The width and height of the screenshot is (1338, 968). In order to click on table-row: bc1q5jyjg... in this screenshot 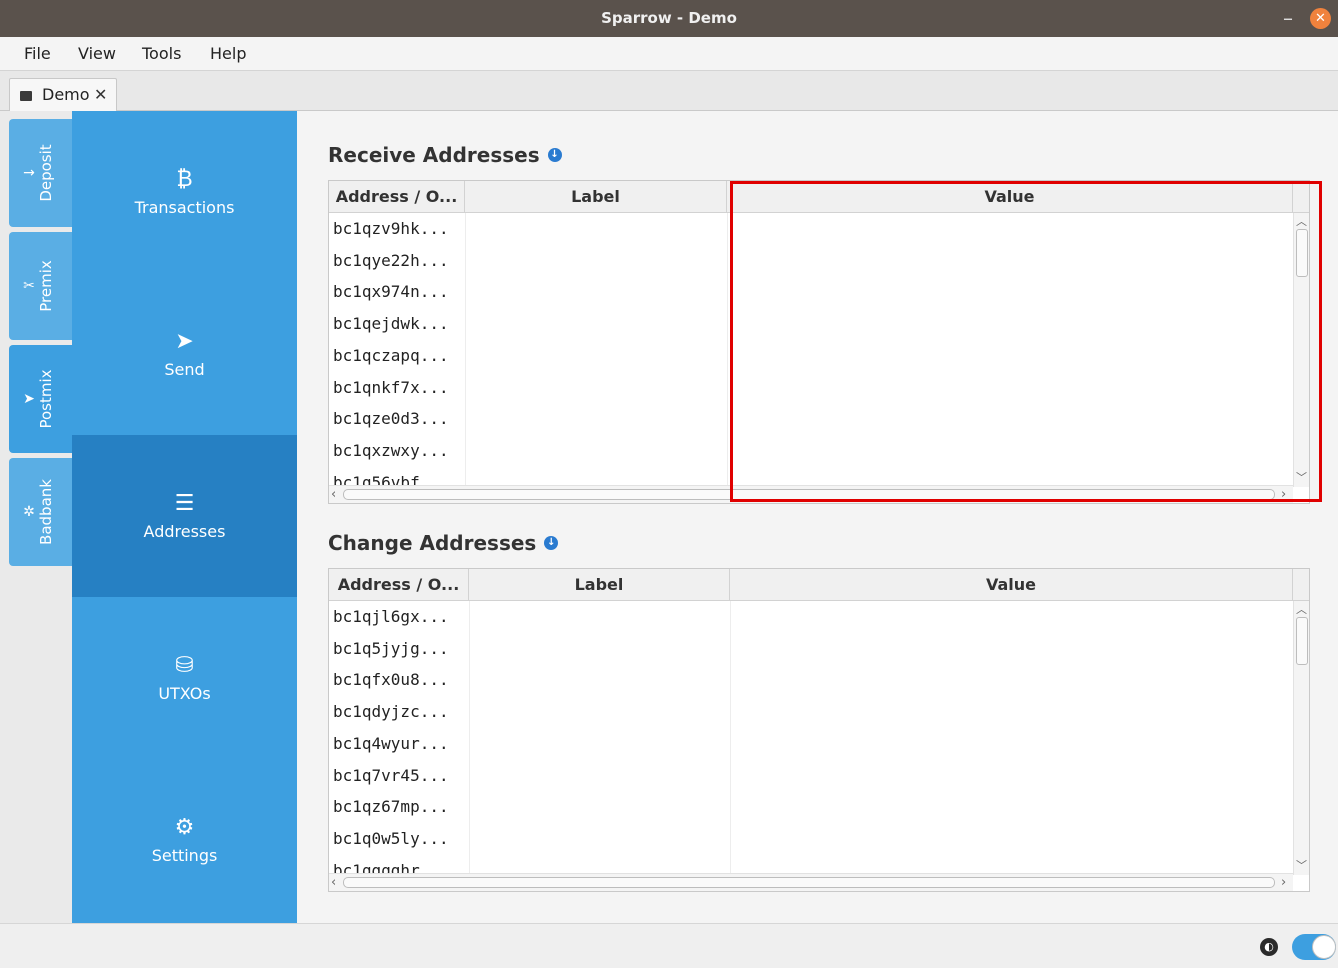, I will do `click(391, 649)`.